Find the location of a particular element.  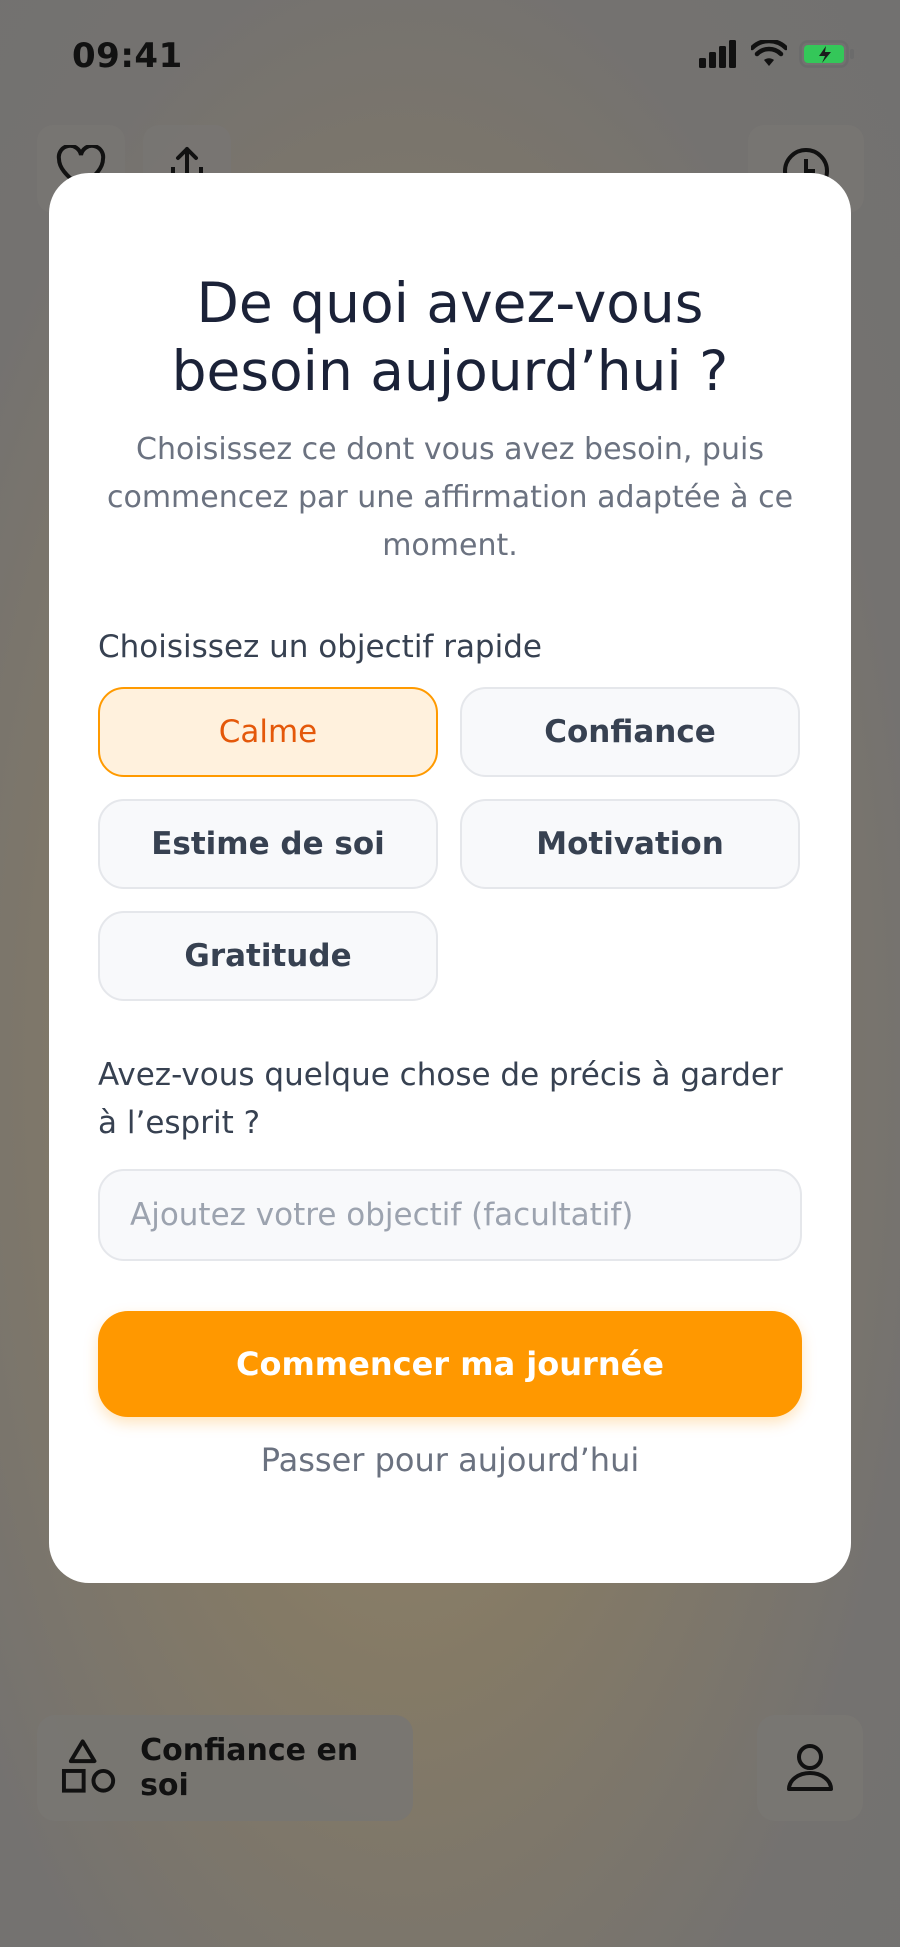

battery-charging-icon is located at coordinates (826, 54).